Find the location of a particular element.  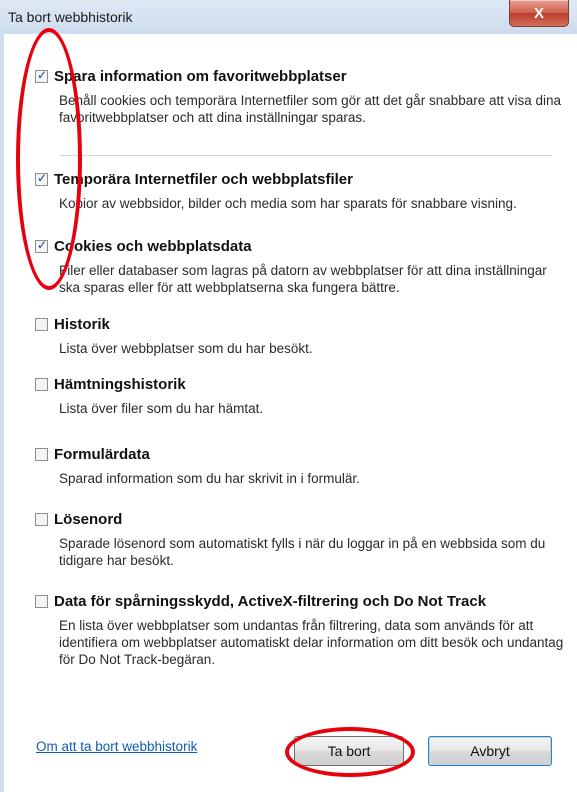

checkbox-tracking-data is located at coordinates (41, 601).